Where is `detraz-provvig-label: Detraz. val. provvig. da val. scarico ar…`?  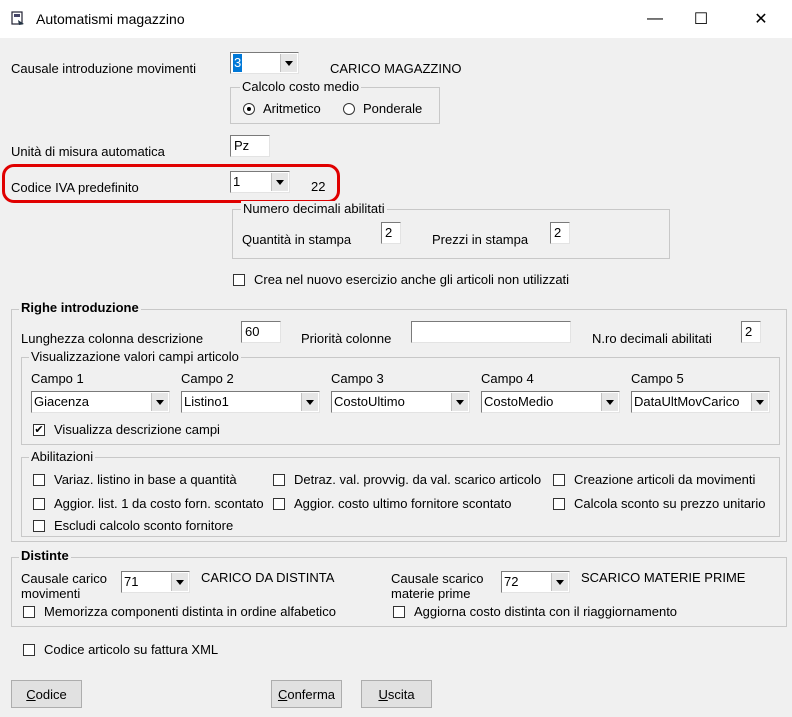
detraz-provvig-label: Detraz. val. provvig. da val. scarico ar… is located at coordinates (417, 479).